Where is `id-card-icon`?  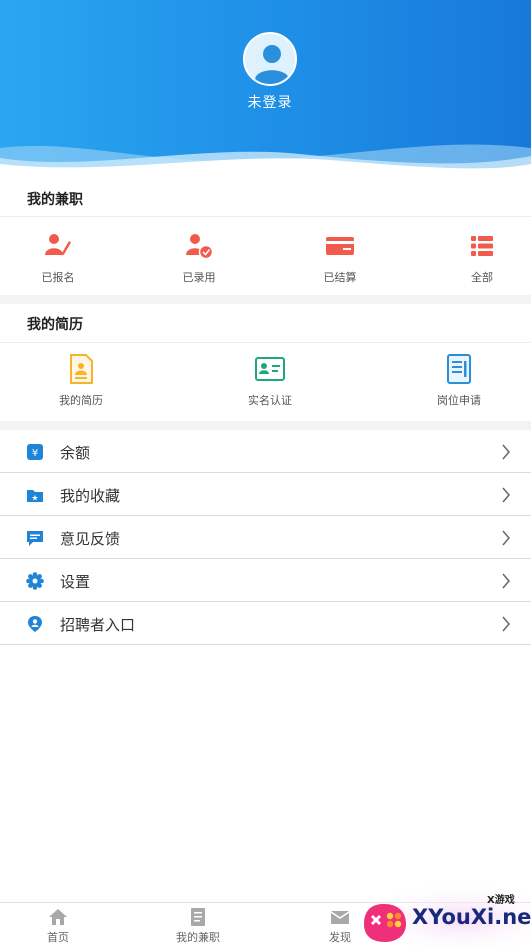
id-card-icon is located at coordinates (270, 369).